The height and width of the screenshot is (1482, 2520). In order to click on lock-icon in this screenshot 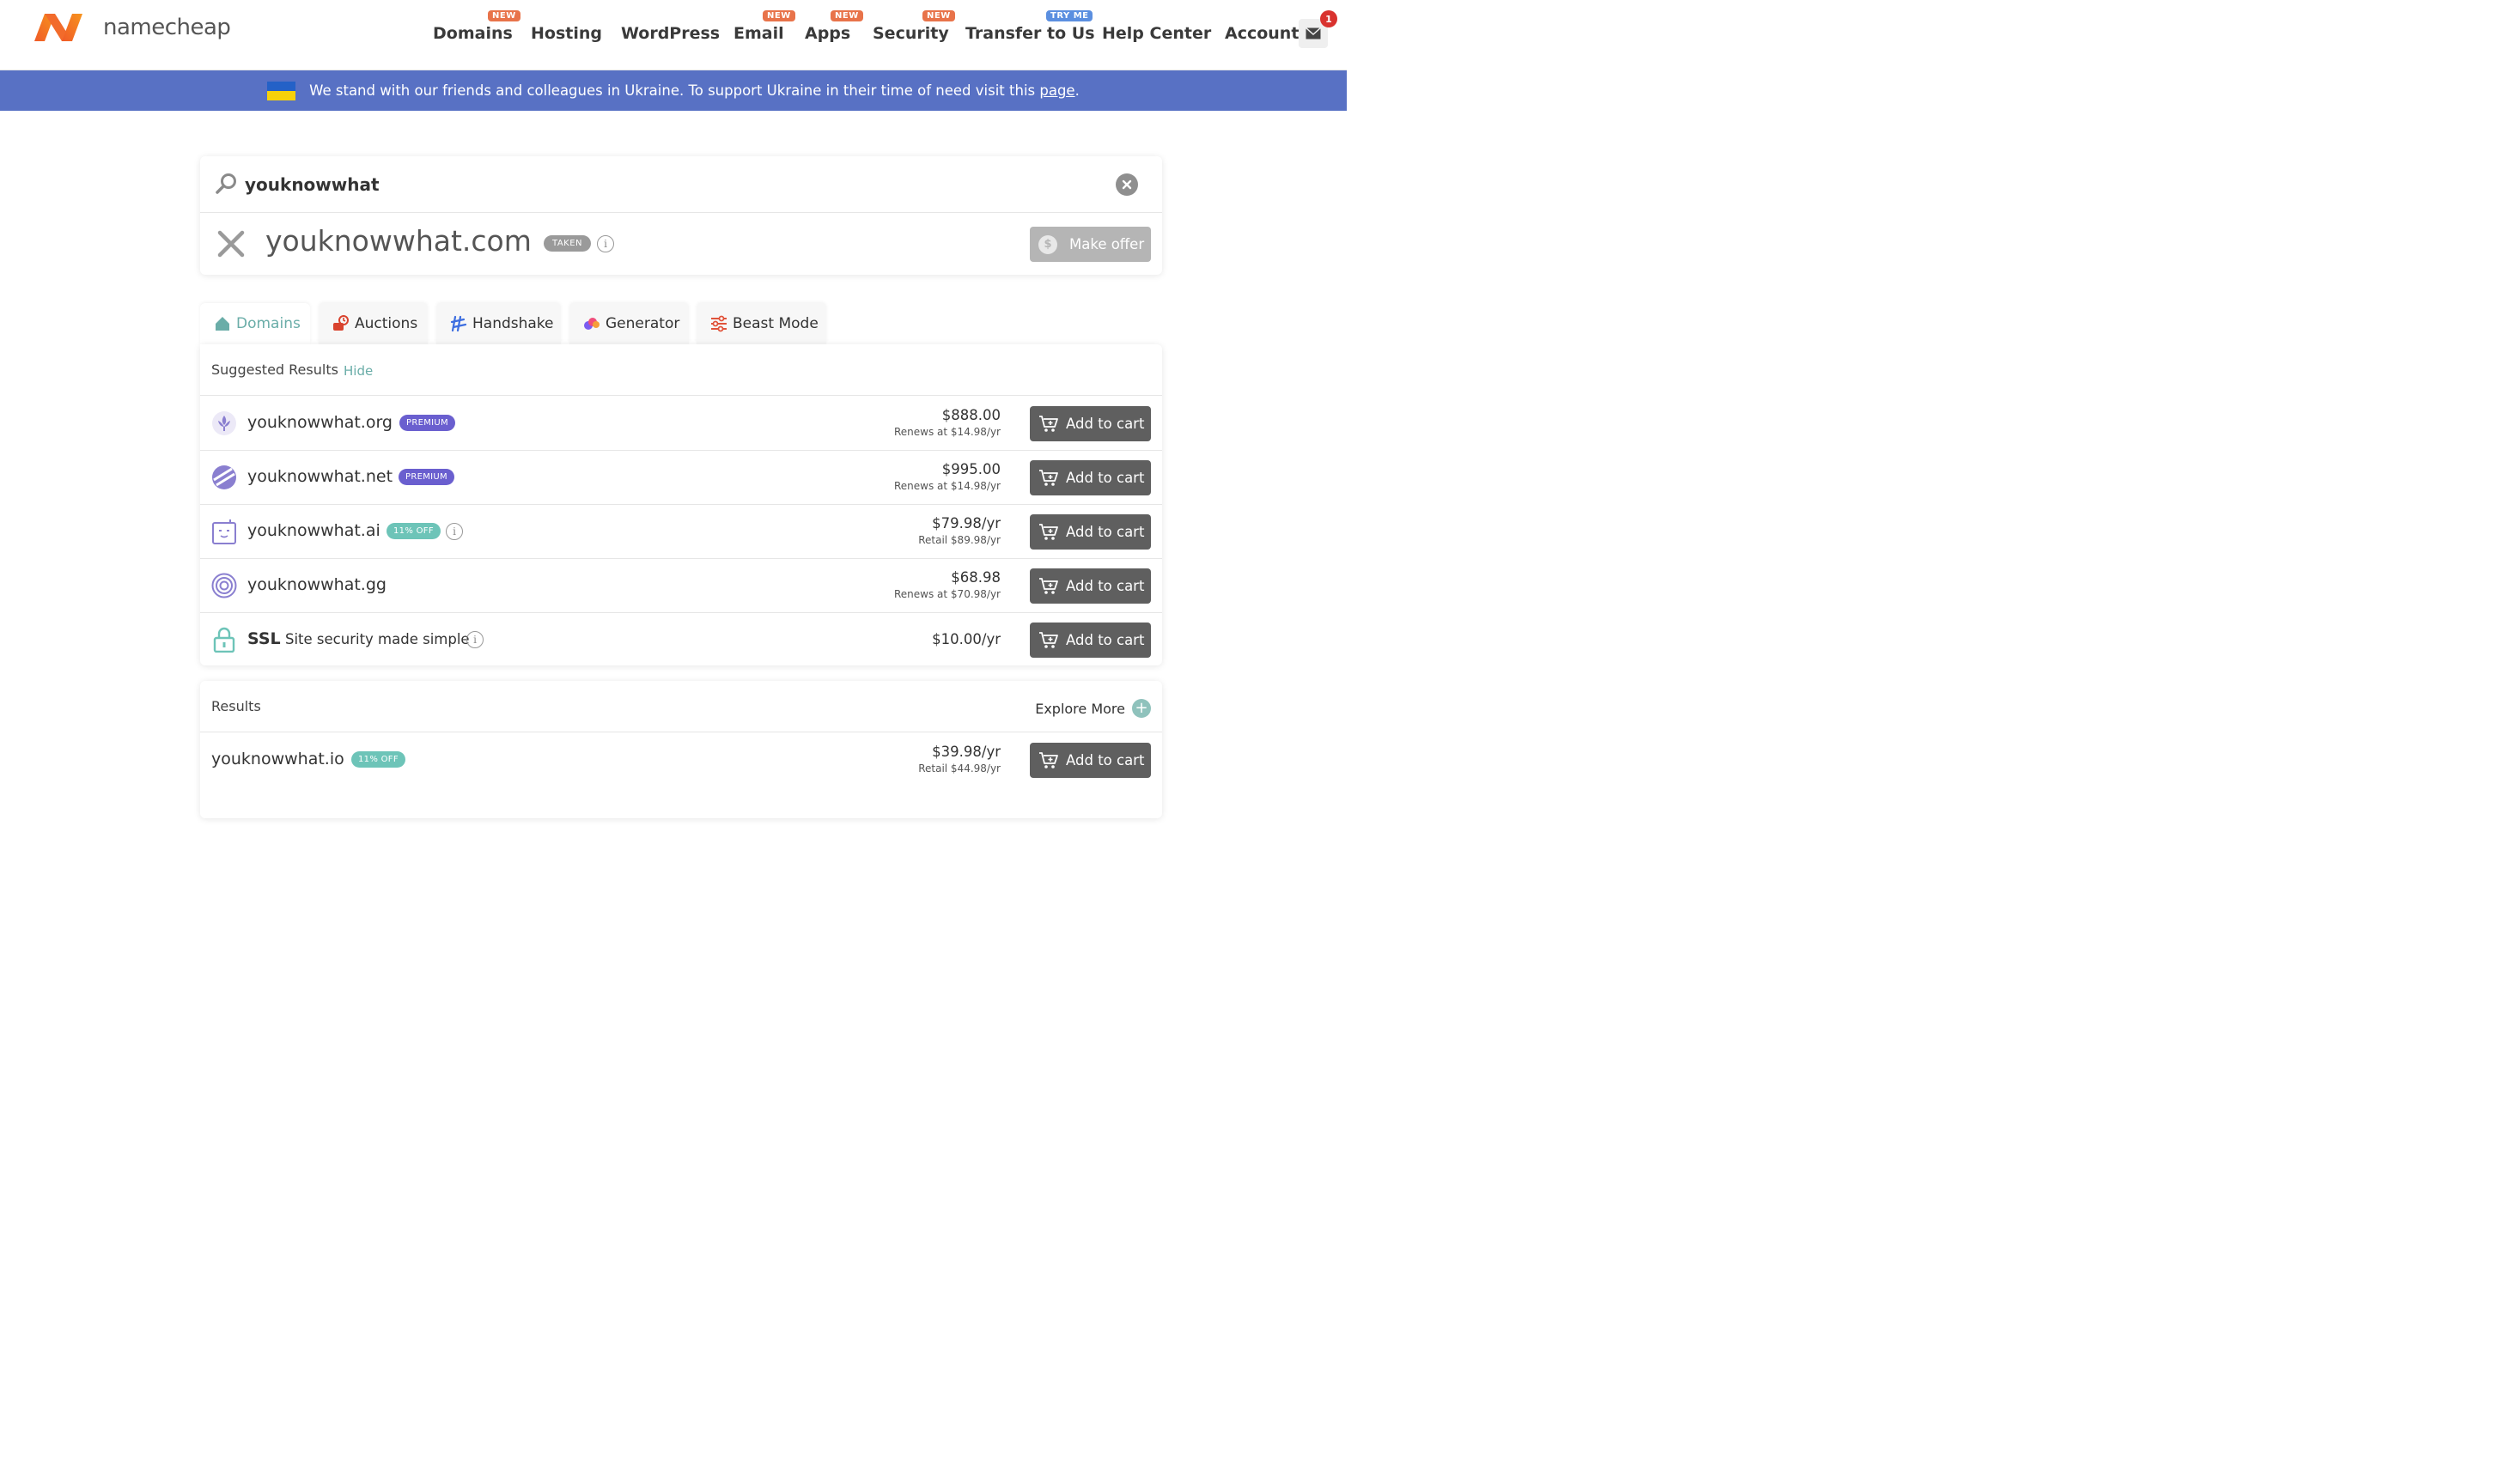, I will do `click(224, 640)`.